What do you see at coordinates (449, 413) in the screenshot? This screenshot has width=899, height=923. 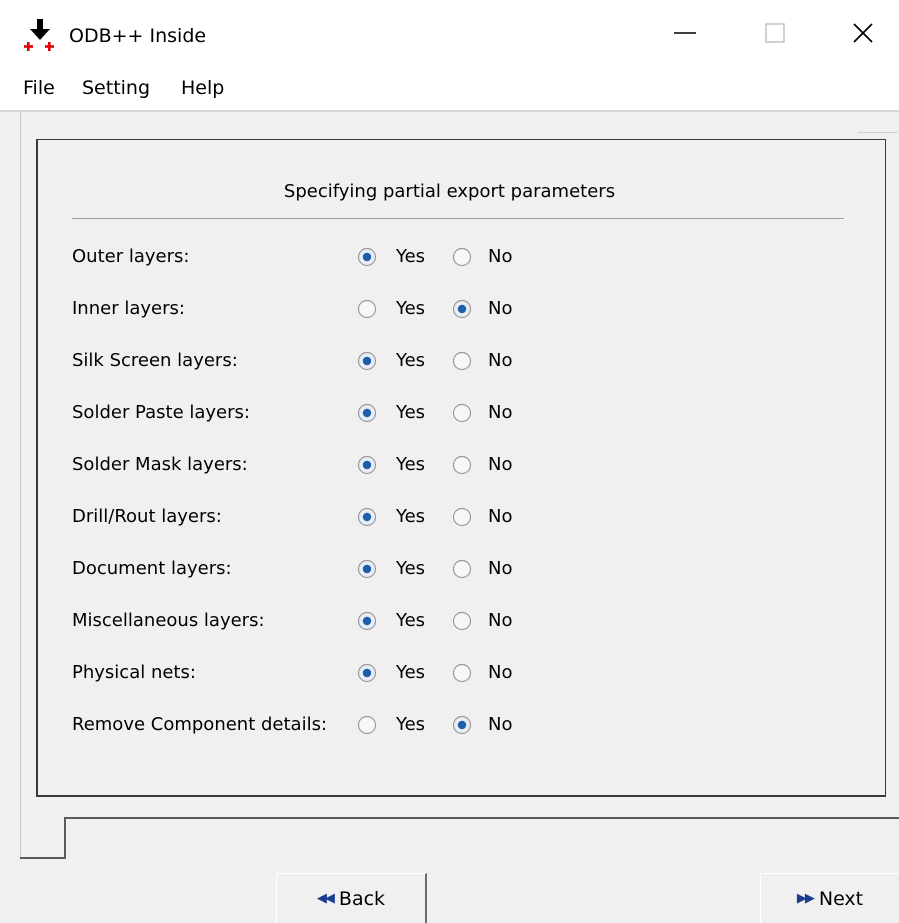 I see `parameter-row: Solder Paste layers: Yes No` at bounding box center [449, 413].